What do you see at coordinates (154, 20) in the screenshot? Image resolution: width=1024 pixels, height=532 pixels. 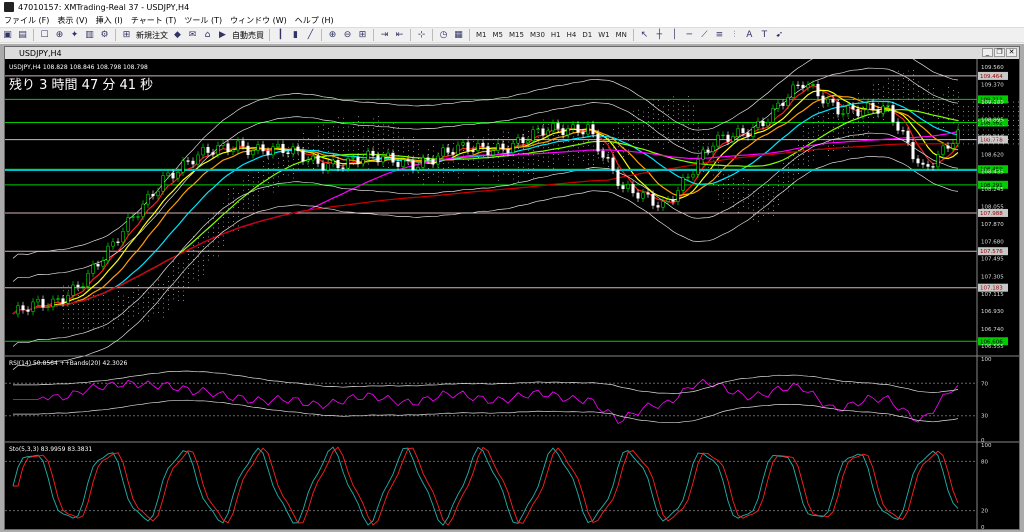 I see `menu-chart: チャート (T)` at bounding box center [154, 20].